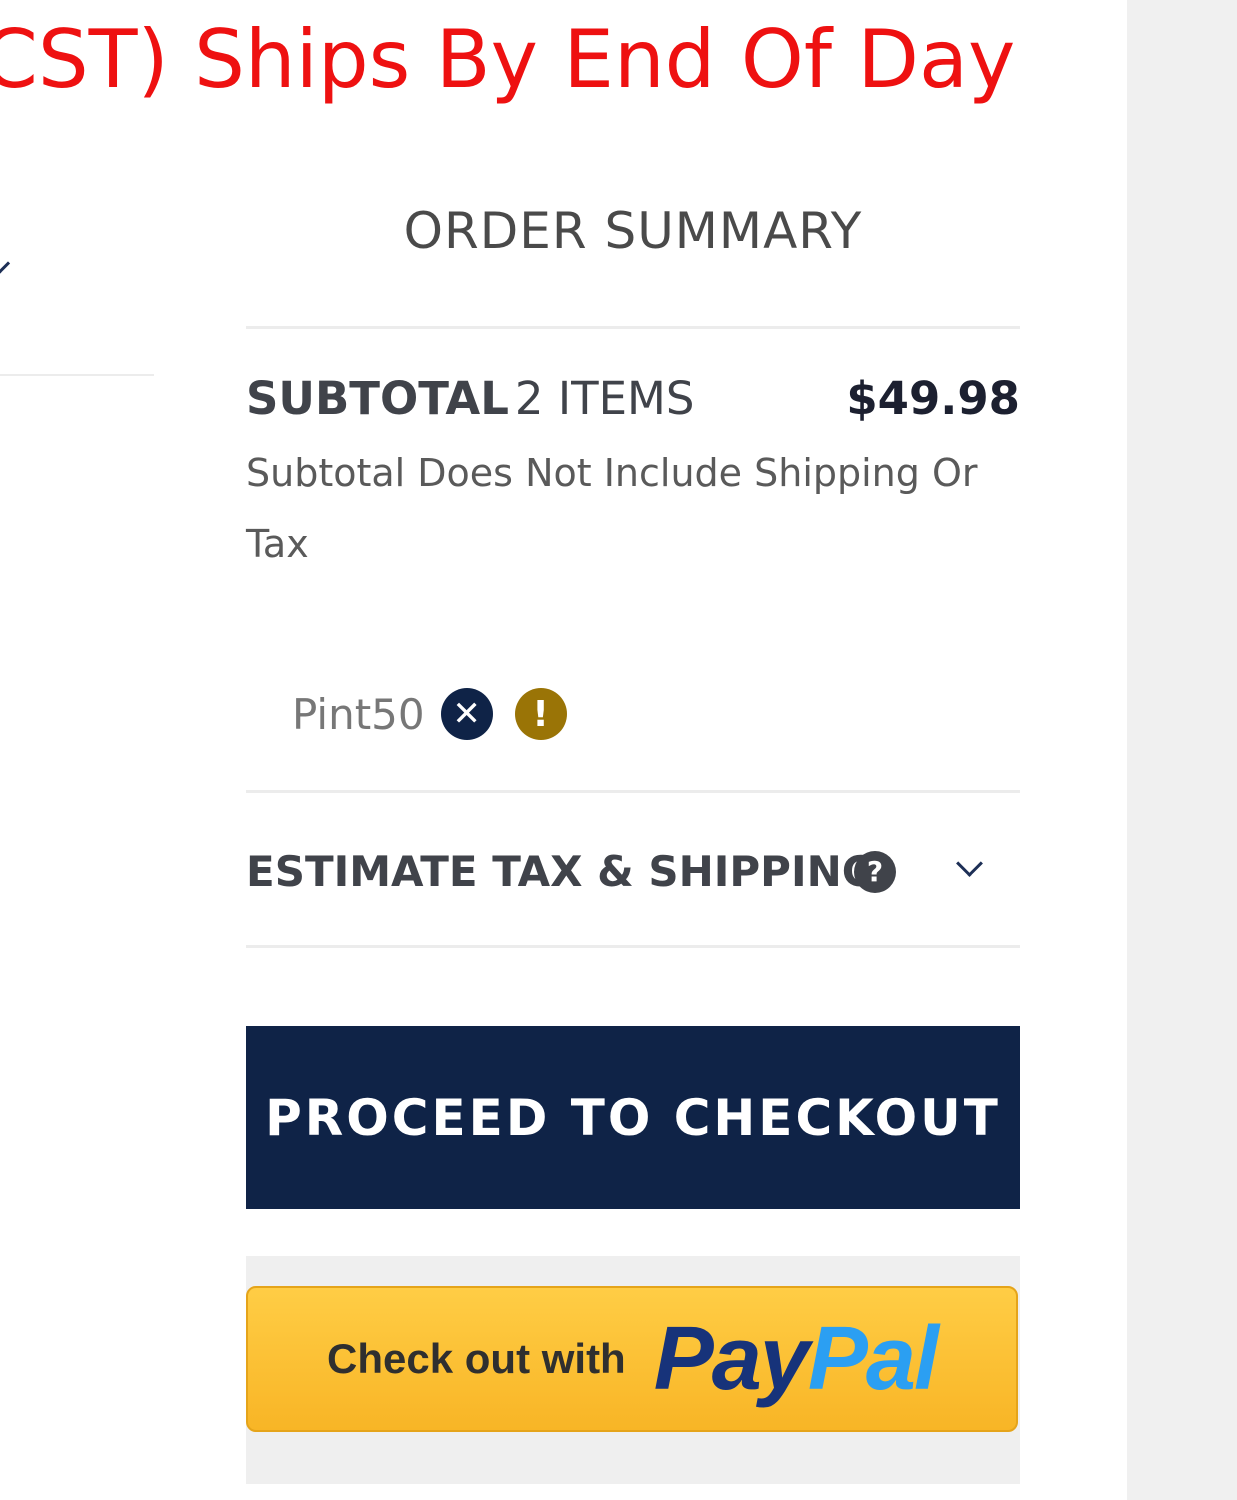  What do you see at coordinates (77, 375) in the screenshot?
I see `left-divider` at bounding box center [77, 375].